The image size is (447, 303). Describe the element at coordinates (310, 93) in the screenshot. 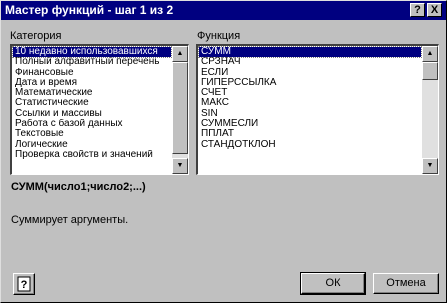

I see `function-list-item: СЧЁТ` at that location.